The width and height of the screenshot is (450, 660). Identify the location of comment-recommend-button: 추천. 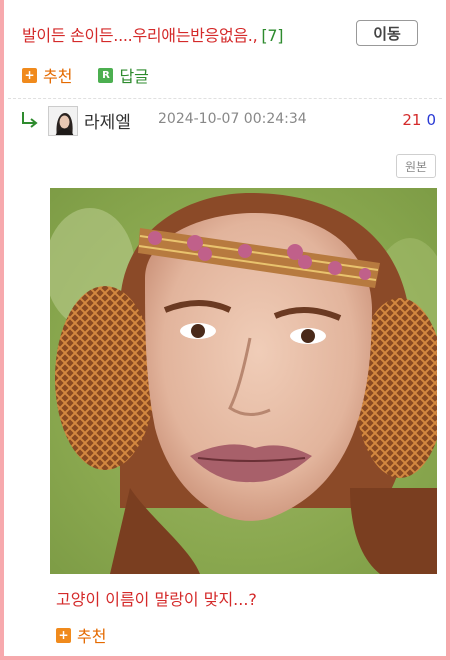
(91, 635).